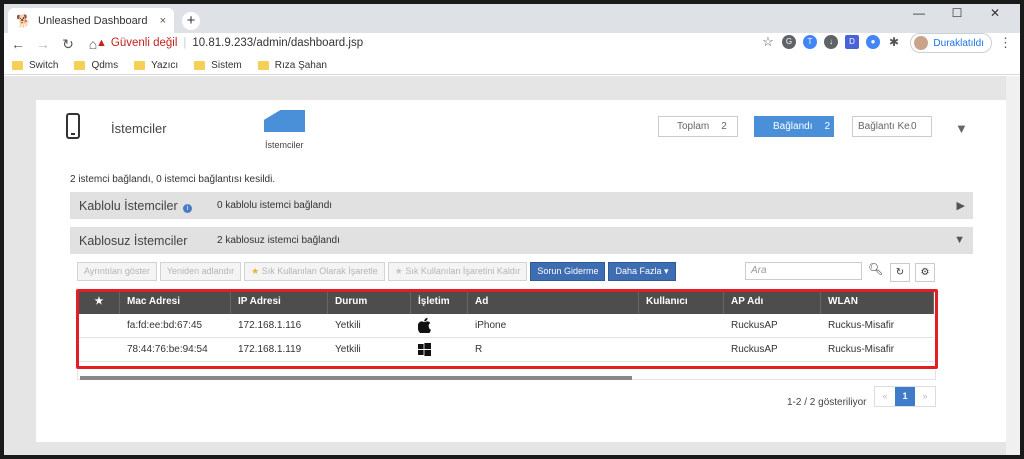 The width and height of the screenshot is (1024, 459). What do you see at coordinates (18, 44) in the screenshot?
I see `back-icon: ←` at bounding box center [18, 44].